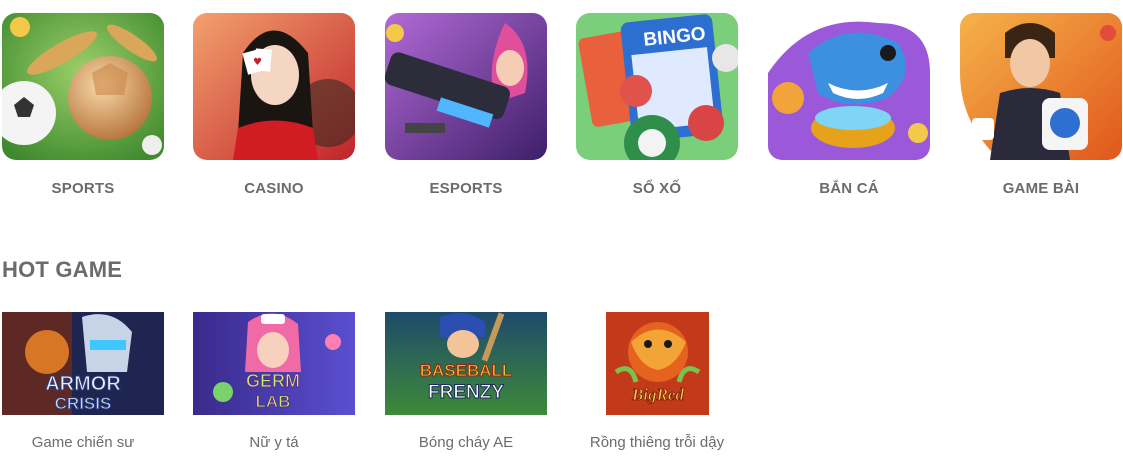 The height and width of the screenshot is (457, 1123). Describe the element at coordinates (274, 363) in the screenshot. I see `game-thumbnail: GERM LAB` at that location.